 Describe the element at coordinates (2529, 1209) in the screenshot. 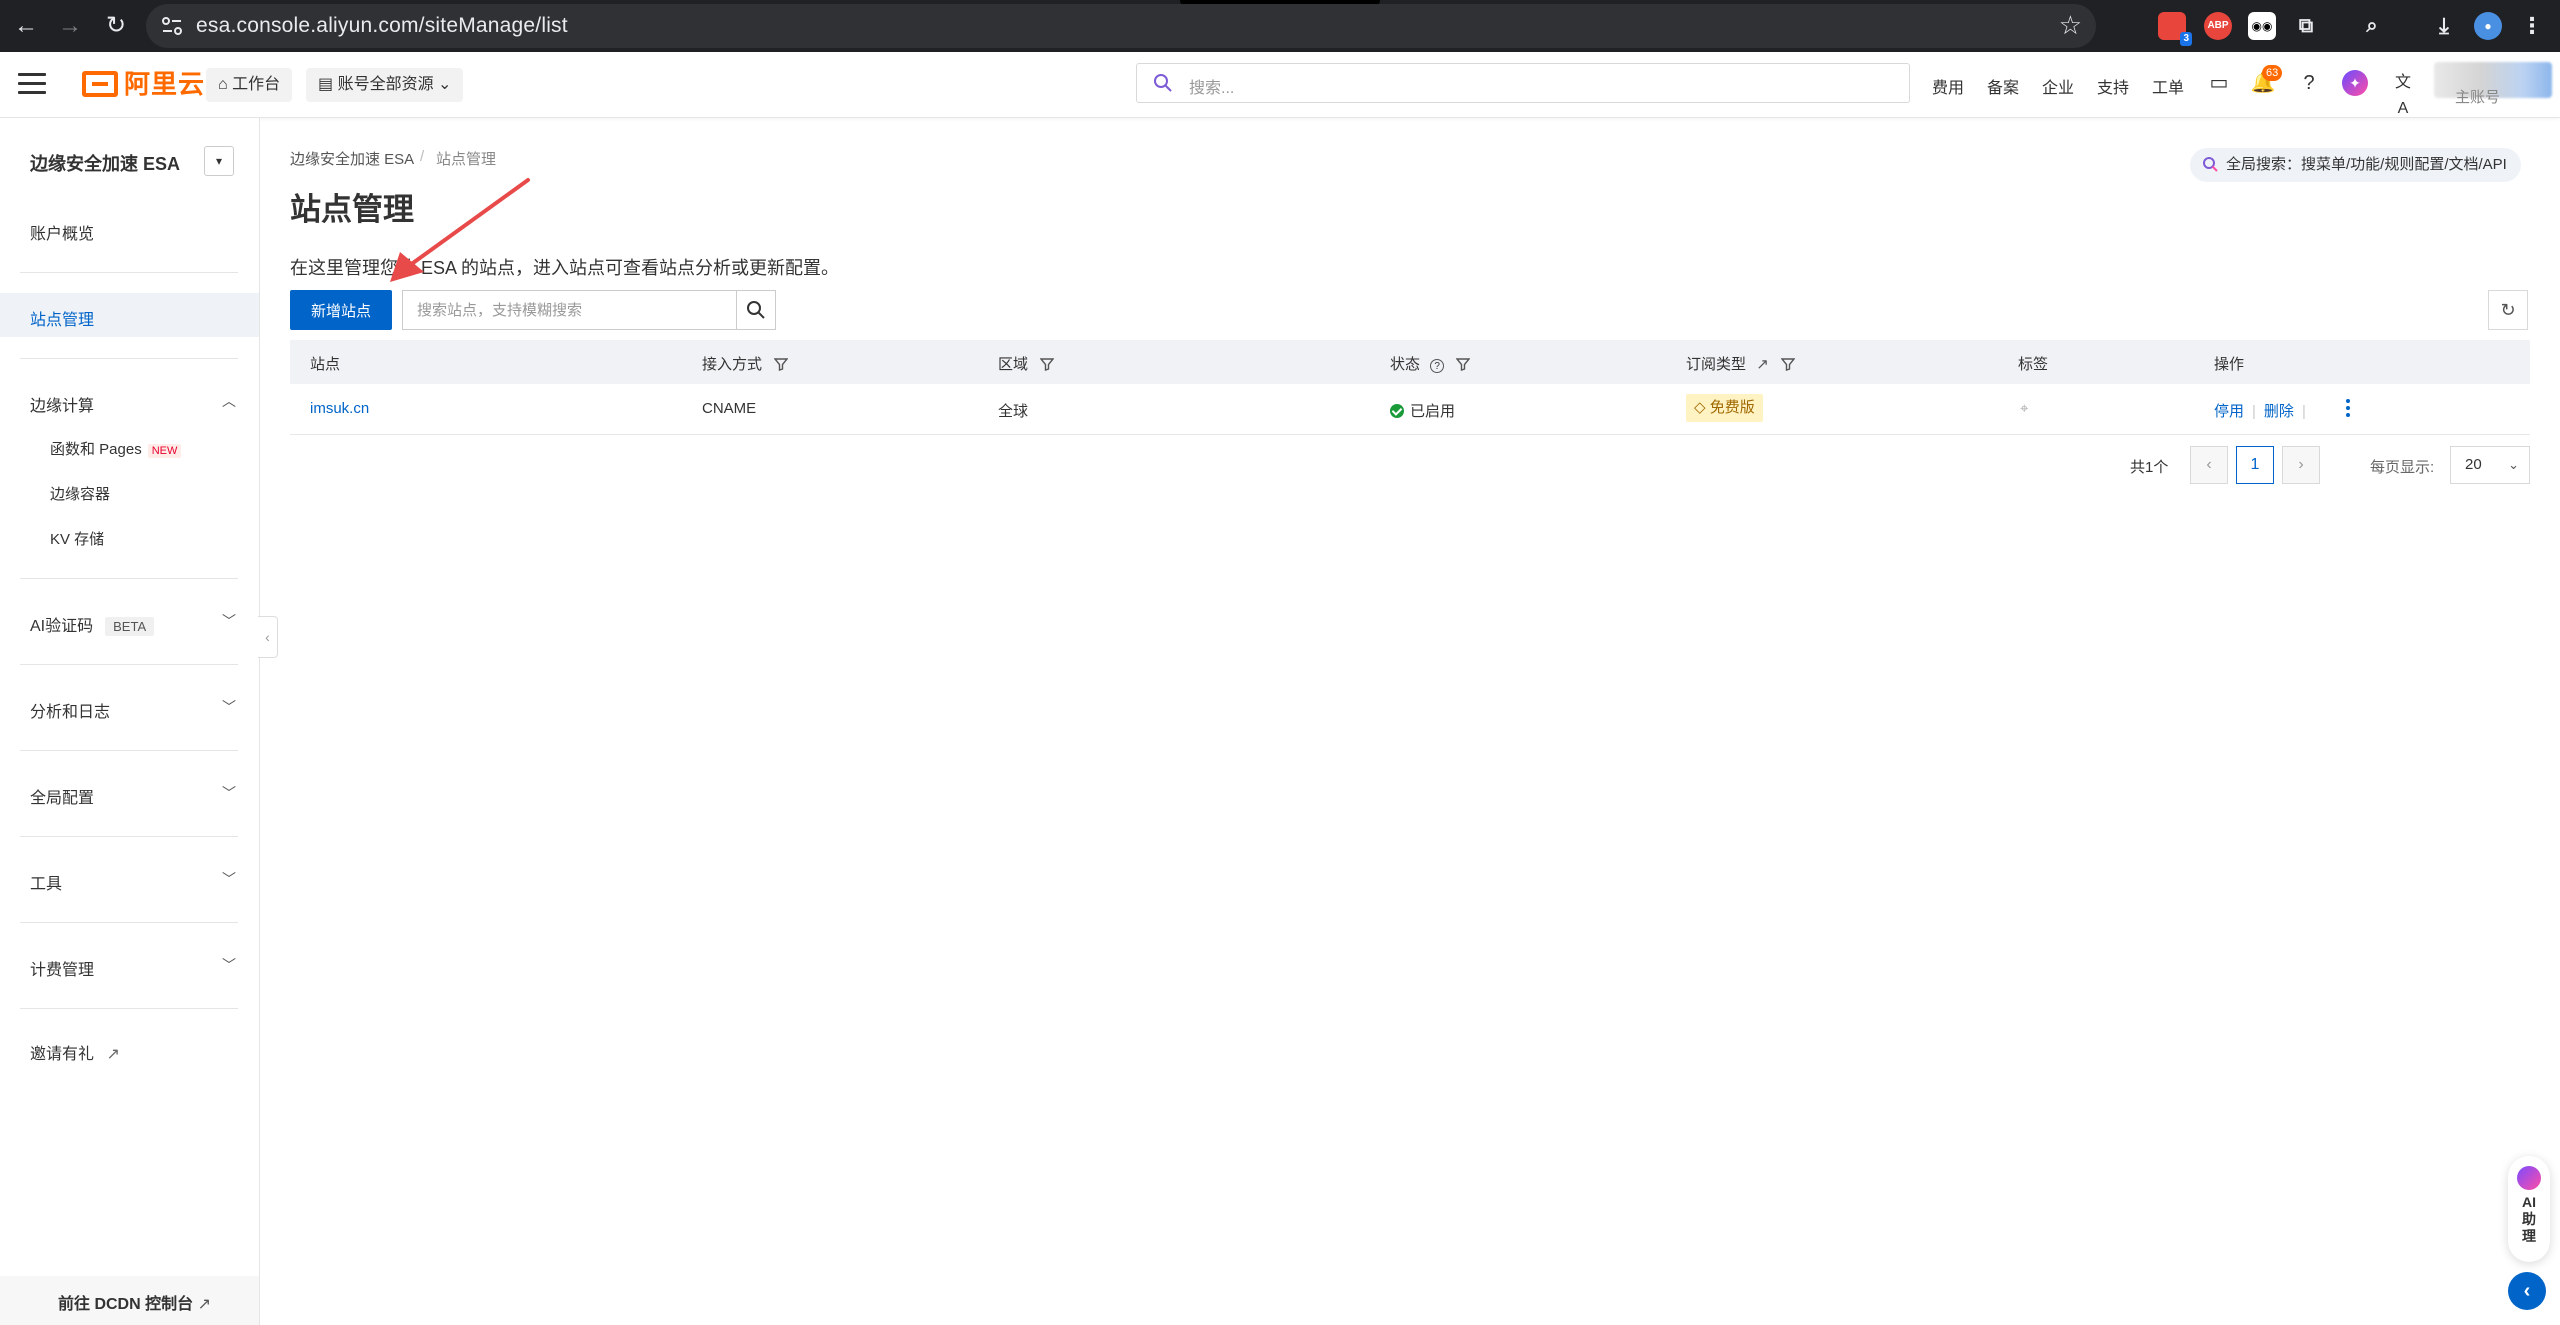

I see `ai-helper-button: AI 助 理` at that location.